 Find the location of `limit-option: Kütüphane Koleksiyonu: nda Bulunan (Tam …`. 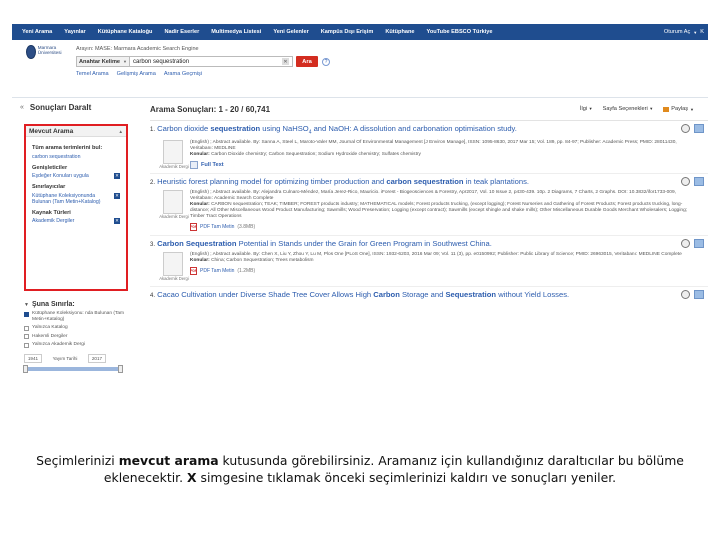

limit-option: Kütüphane Koleksiyonu: nda Bulunan (Tam … is located at coordinates (77, 316).